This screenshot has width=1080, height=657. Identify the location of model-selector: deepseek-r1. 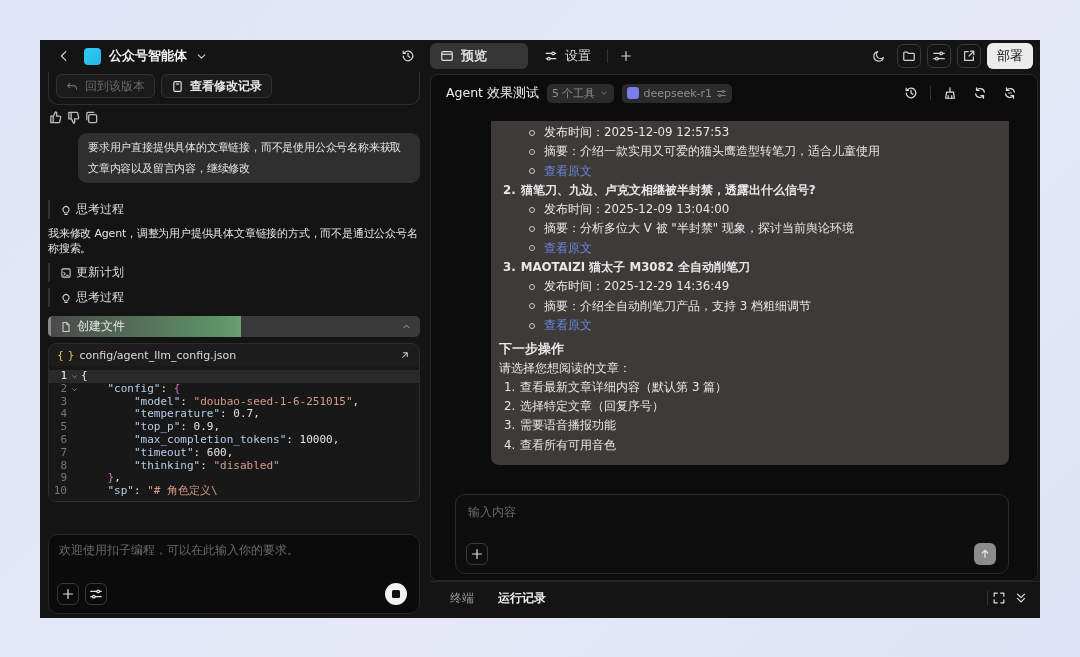
(677, 93).